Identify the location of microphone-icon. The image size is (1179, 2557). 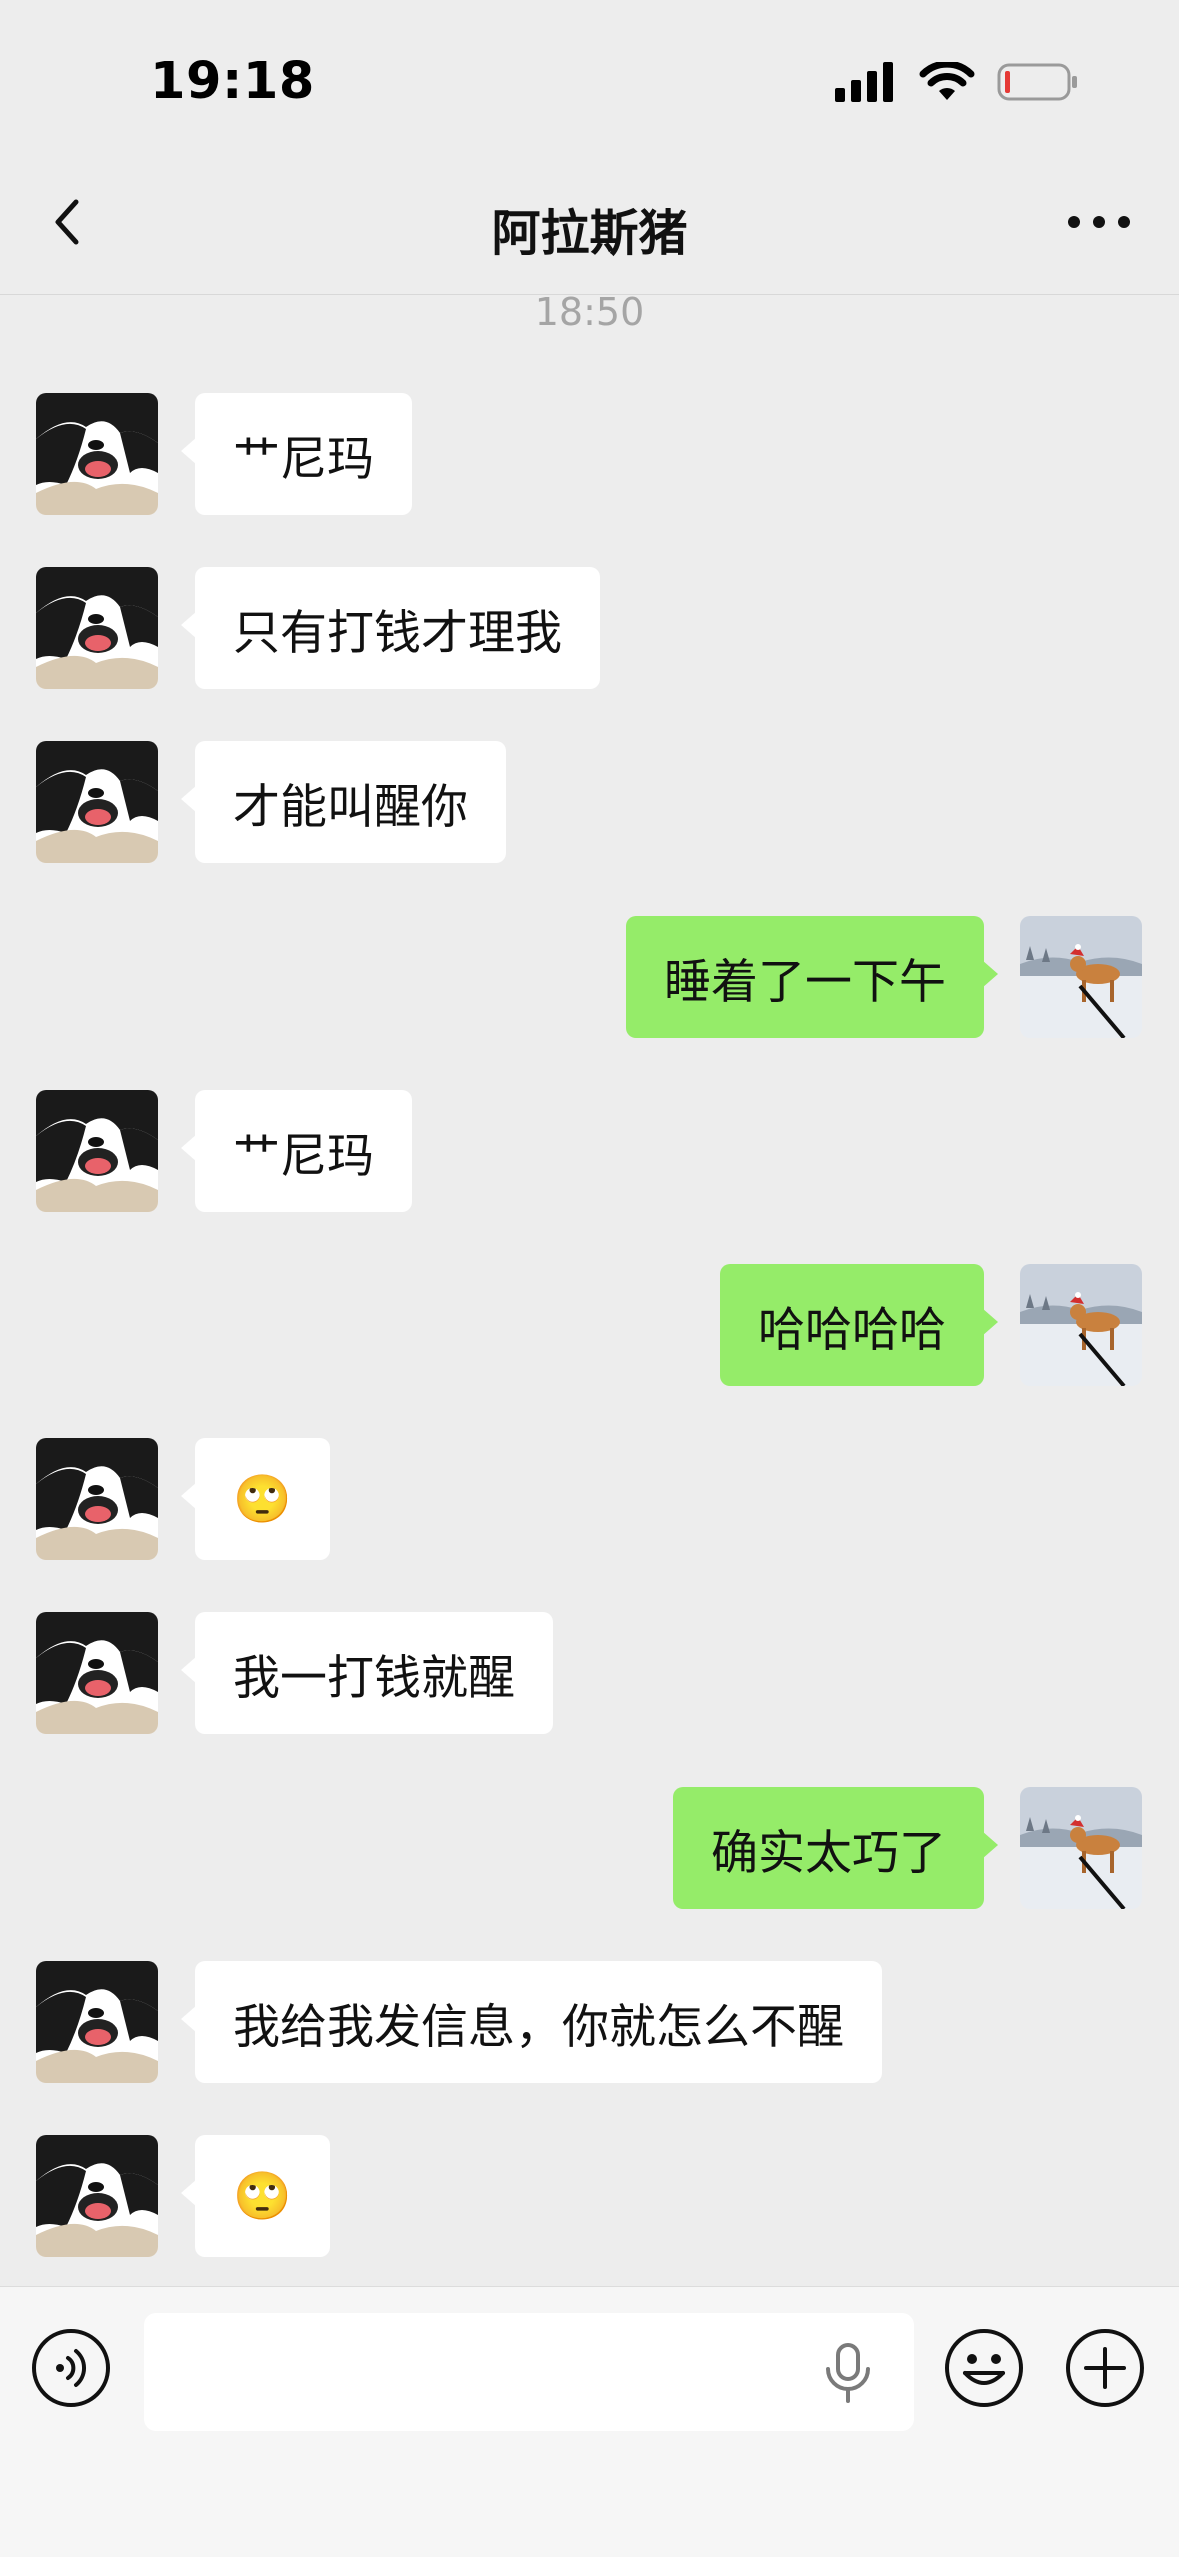
(848, 2373).